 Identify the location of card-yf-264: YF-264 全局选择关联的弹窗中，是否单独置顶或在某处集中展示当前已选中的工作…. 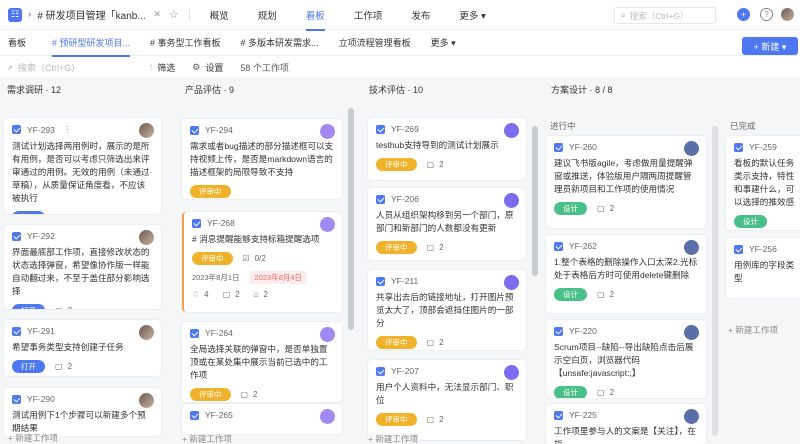
(262, 362).